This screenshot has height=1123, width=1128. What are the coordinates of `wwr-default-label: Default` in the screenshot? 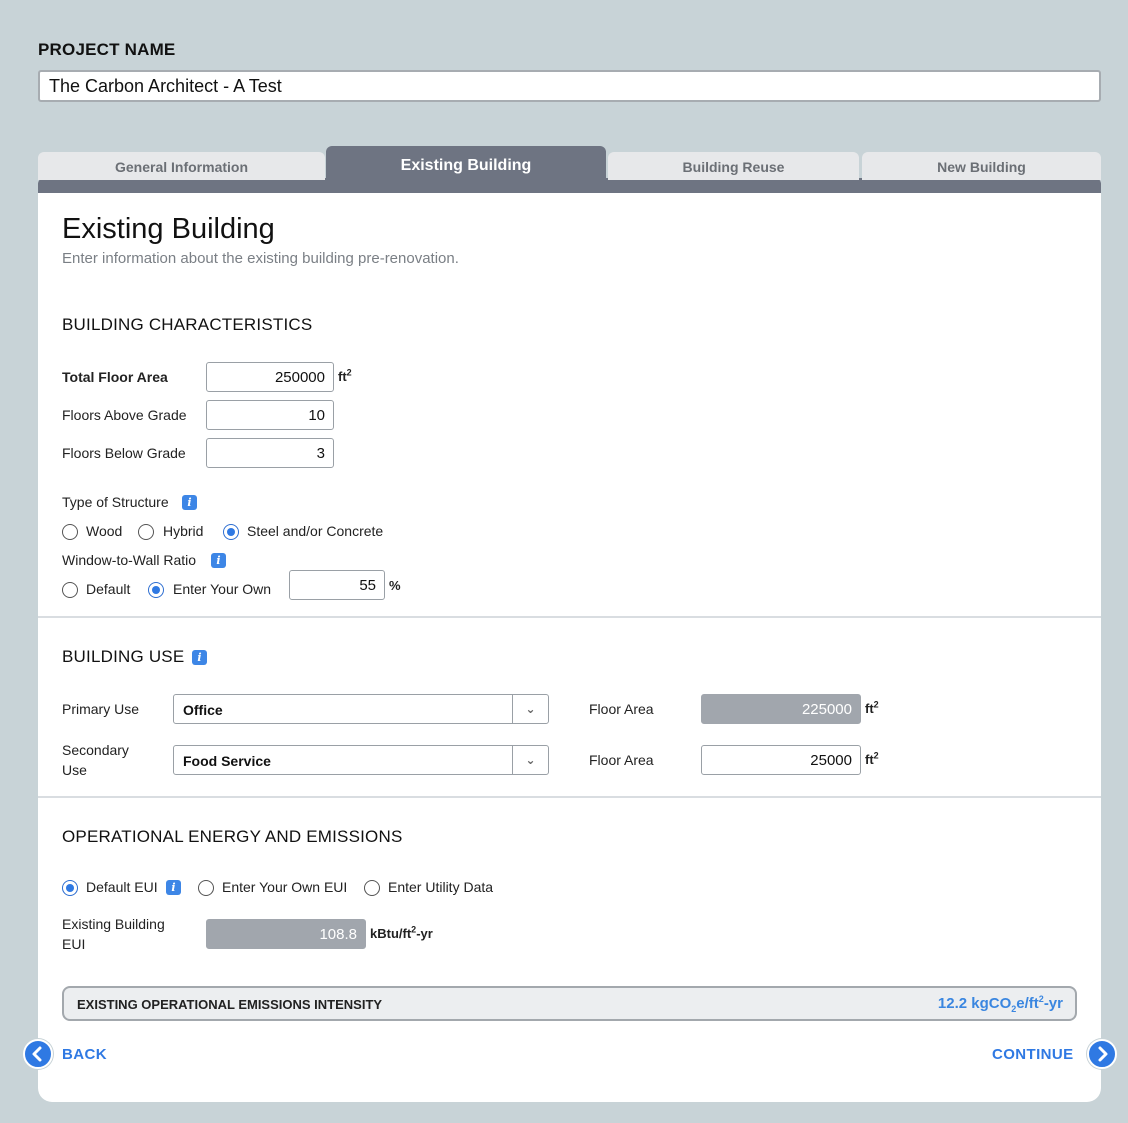 It's located at (108, 589).